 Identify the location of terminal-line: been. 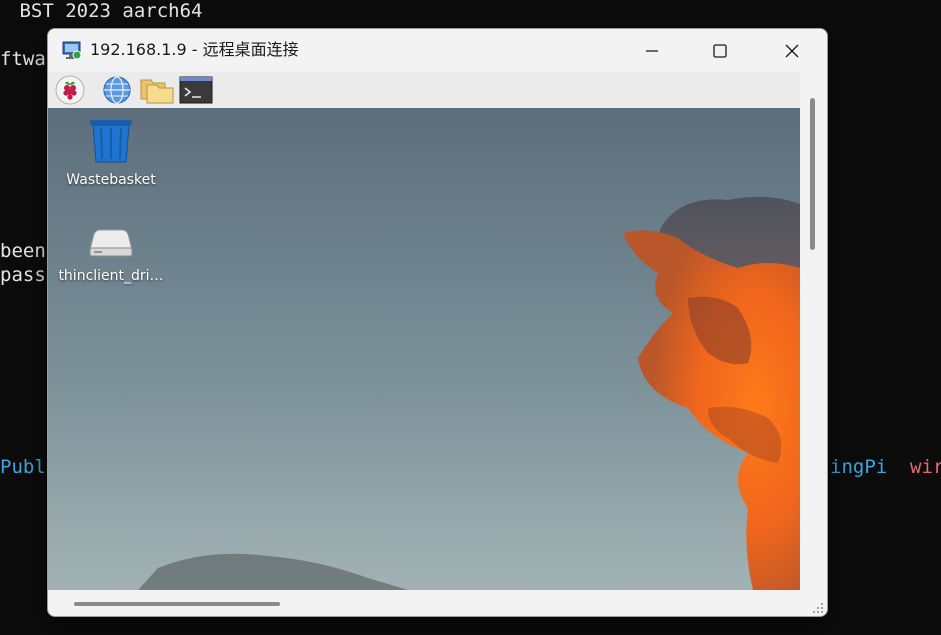
(23, 251).